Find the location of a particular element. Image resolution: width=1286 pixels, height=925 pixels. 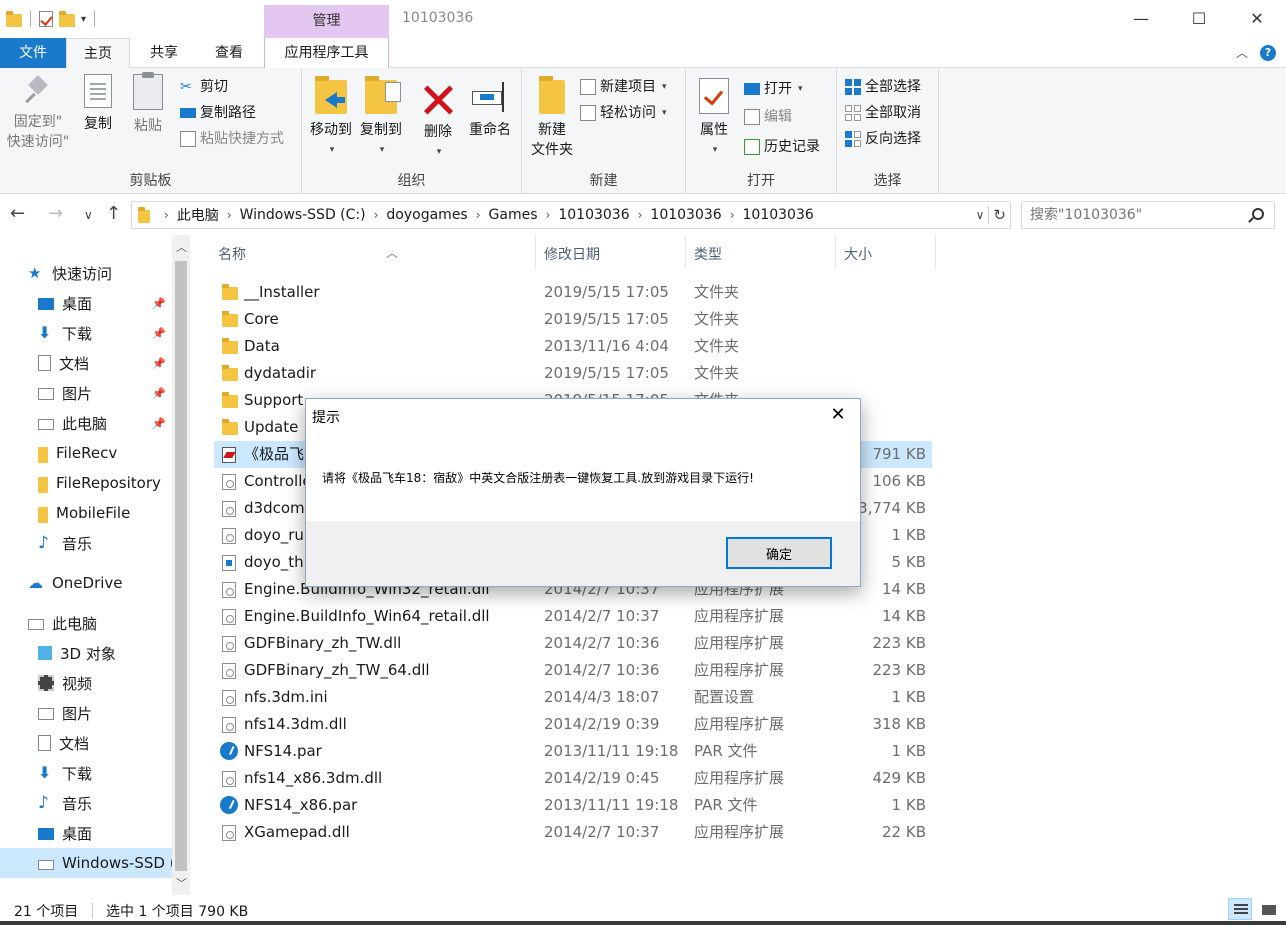

breadcrumb-10103036-c: 10103036 is located at coordinates (778, 215).